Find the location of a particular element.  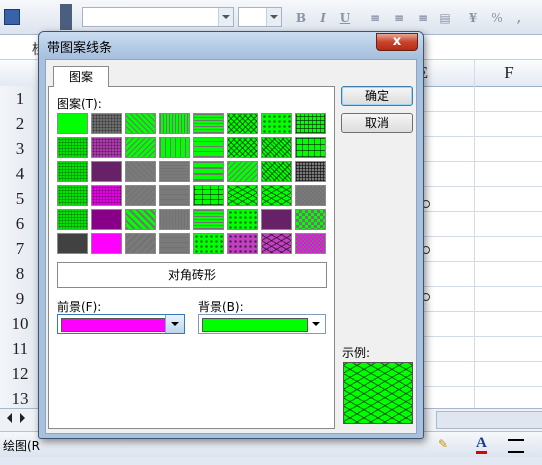

column-header-f: F is located at coordinates (508, 73).